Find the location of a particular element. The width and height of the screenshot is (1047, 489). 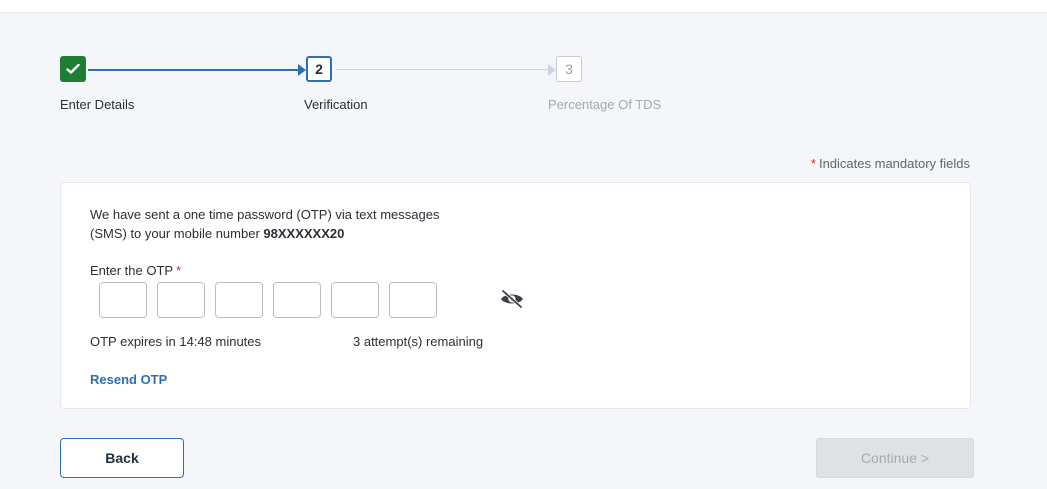

otp-label: Enter the OTP * is located at coordinates (135, 270).